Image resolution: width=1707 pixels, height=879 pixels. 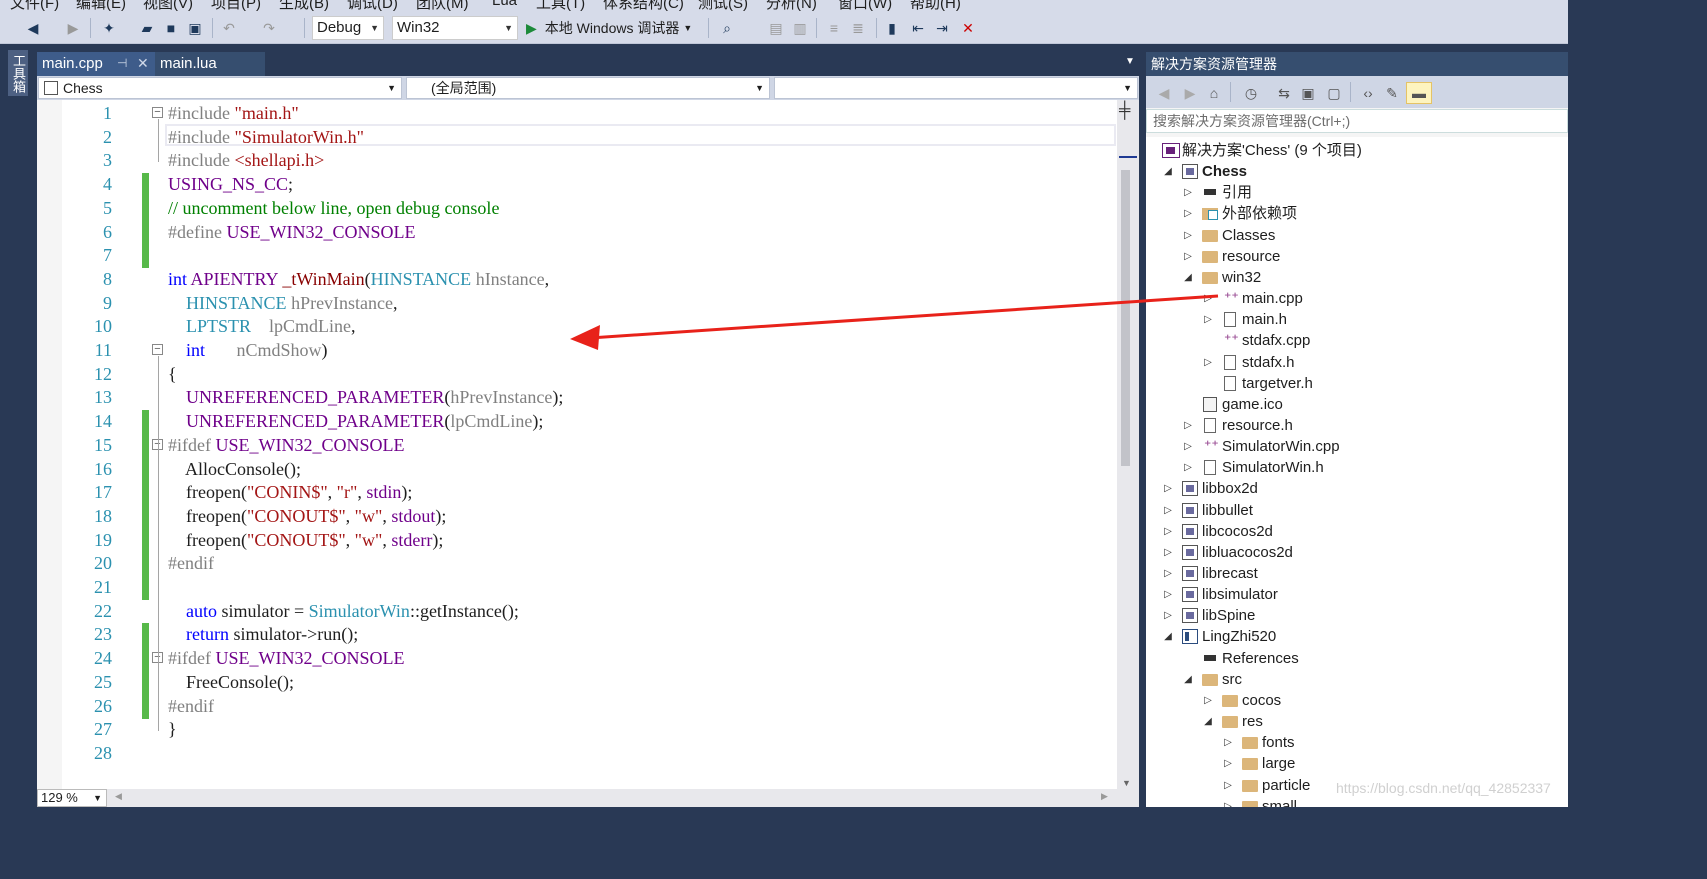 I want to click on code-line: 12 {, so click(x=577, y=375).